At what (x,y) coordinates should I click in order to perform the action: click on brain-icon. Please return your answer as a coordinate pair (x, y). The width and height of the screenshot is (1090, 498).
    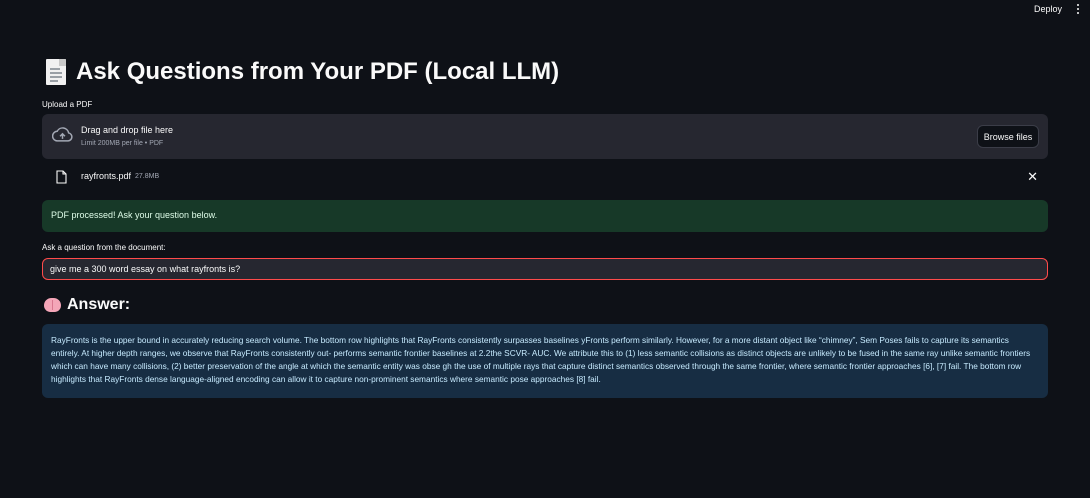
    Looking at the image, I should click on (52, 305).